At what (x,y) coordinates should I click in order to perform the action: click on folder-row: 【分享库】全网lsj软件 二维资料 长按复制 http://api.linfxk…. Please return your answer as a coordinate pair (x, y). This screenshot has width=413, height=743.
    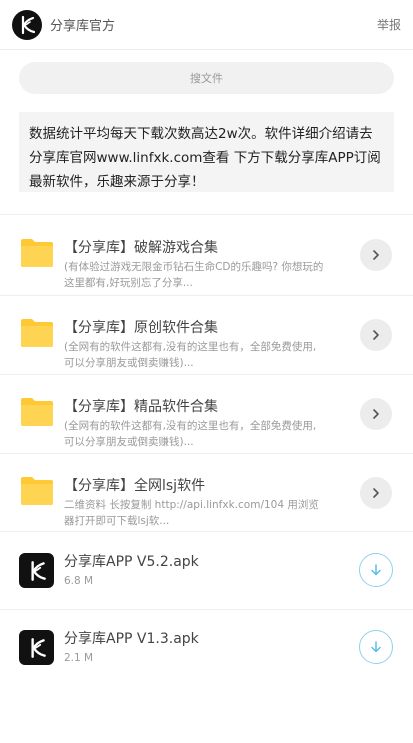
    Looking at the image, I should click on (206, 494).